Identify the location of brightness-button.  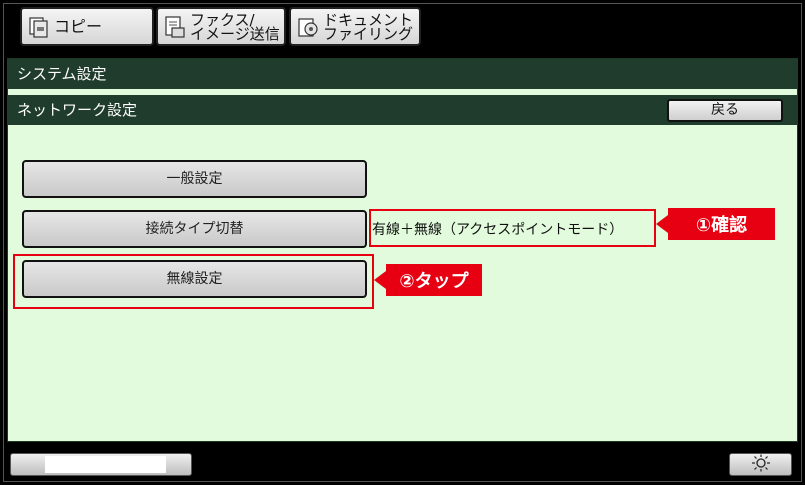
(760, 464).